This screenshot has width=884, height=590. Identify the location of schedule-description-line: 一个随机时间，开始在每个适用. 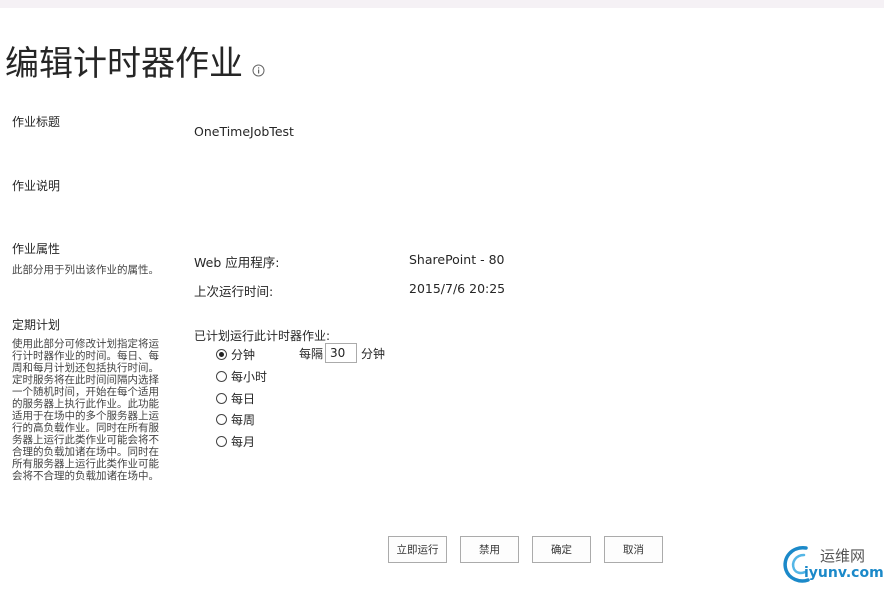
(85, 392).